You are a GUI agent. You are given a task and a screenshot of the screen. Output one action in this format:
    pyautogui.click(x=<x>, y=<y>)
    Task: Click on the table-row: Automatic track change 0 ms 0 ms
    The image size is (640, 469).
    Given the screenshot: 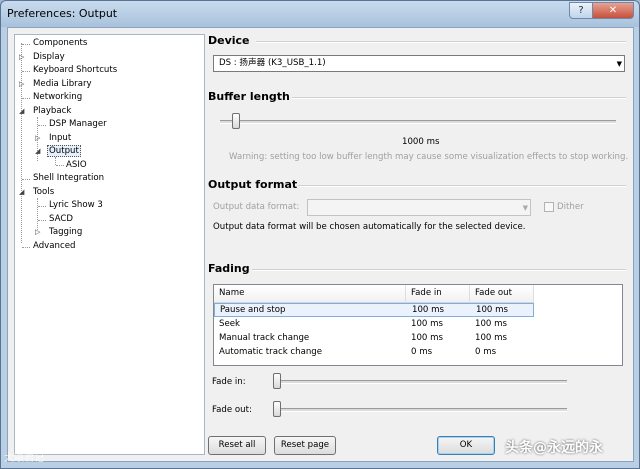 What is the action you would take?
    pyautogui.click(x=374, y=353)
    